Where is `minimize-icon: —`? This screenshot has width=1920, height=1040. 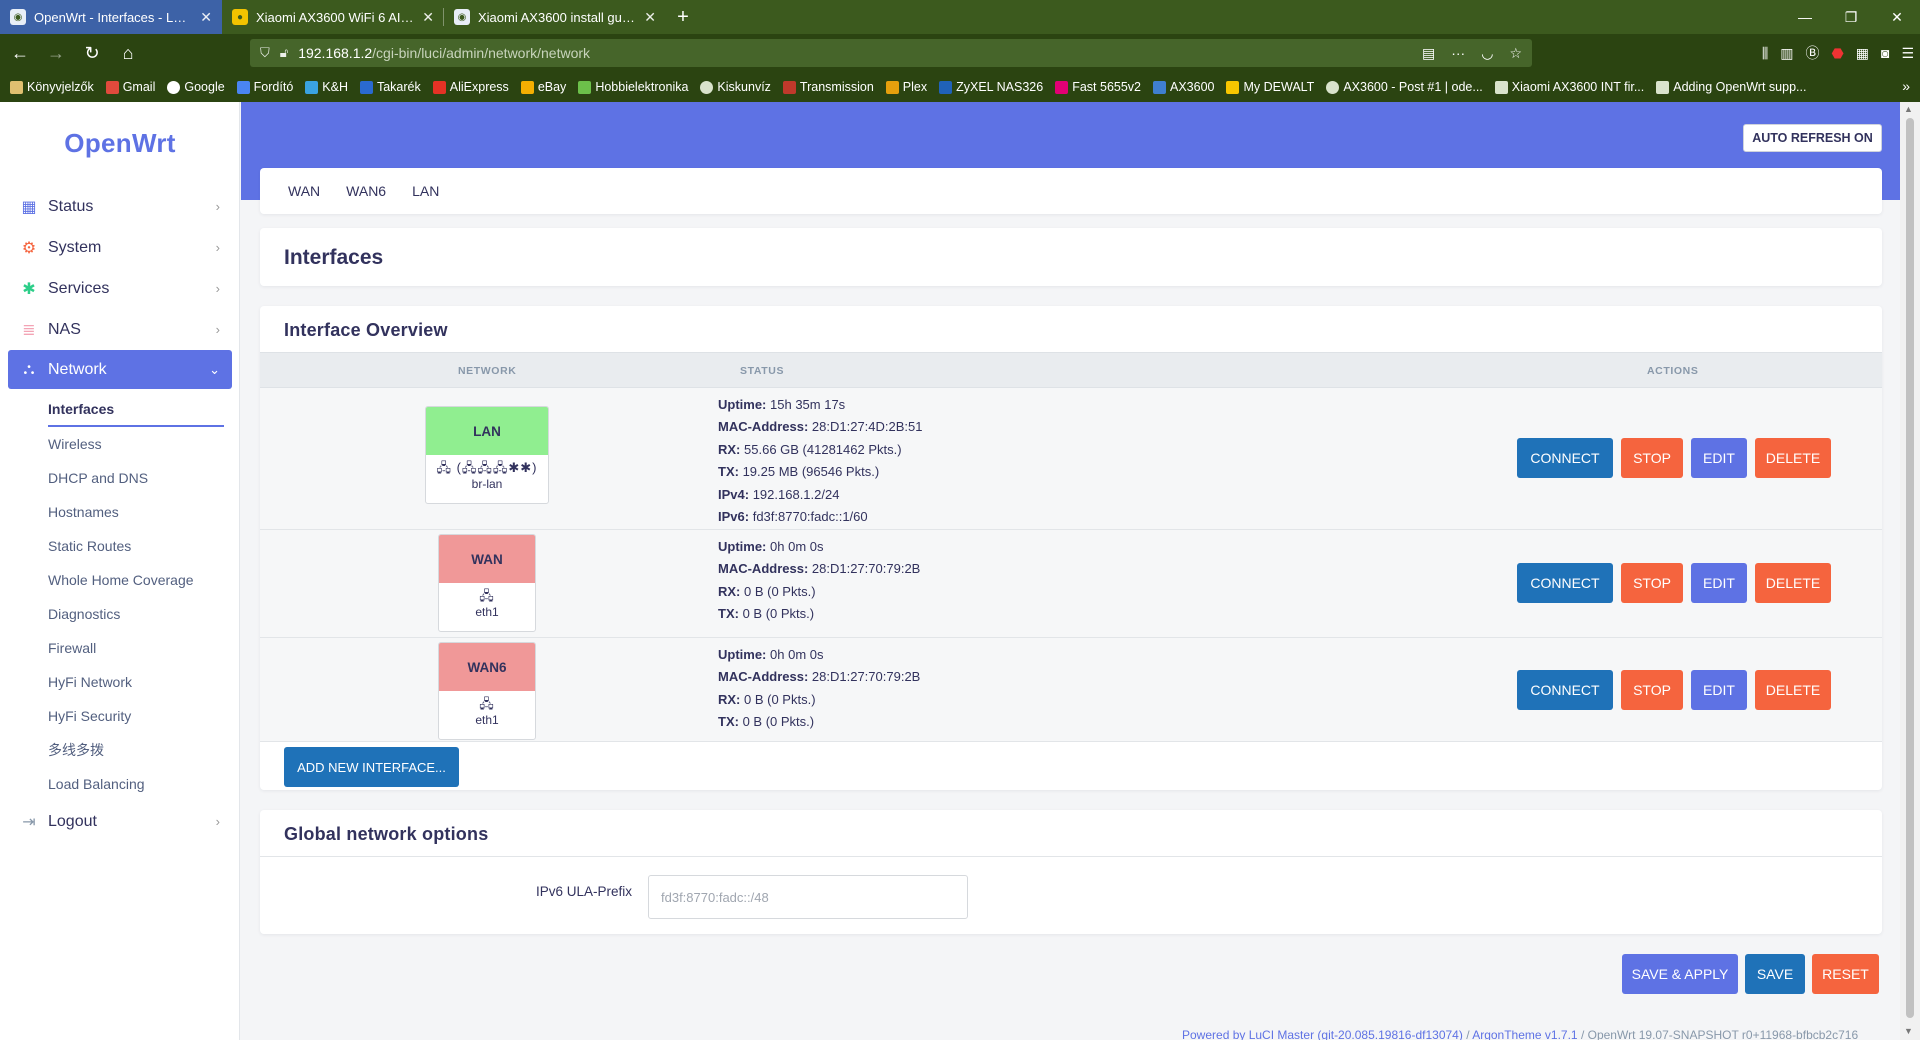
minimize-icon: — is located at coordinates (1805, 17).